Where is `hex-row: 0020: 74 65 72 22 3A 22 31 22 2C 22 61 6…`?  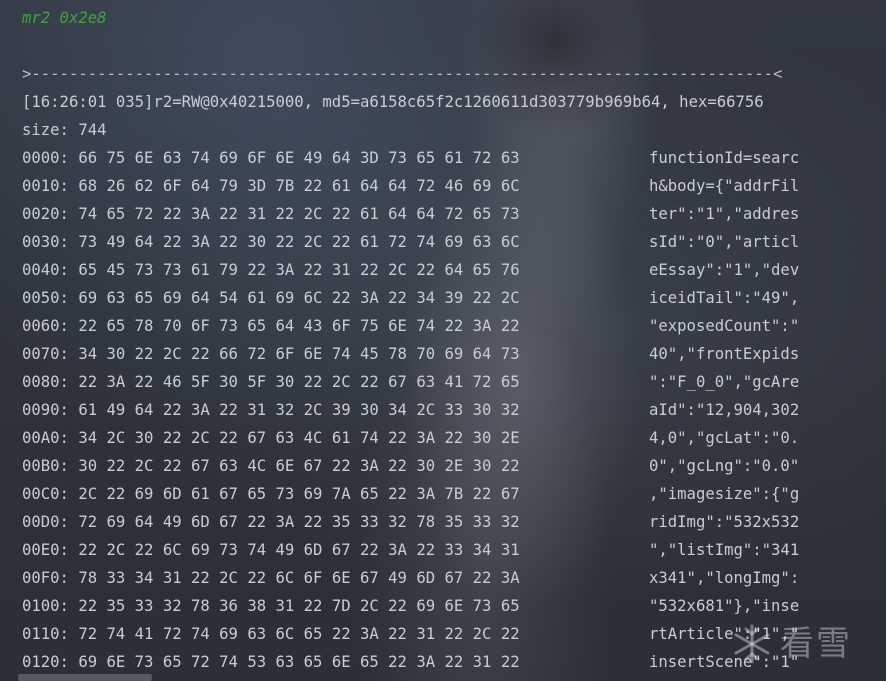
hex-row: 0020: 74 65 72 22 3A 22 31 22 2C 22 61 6… is located at coordinates (271, 214).